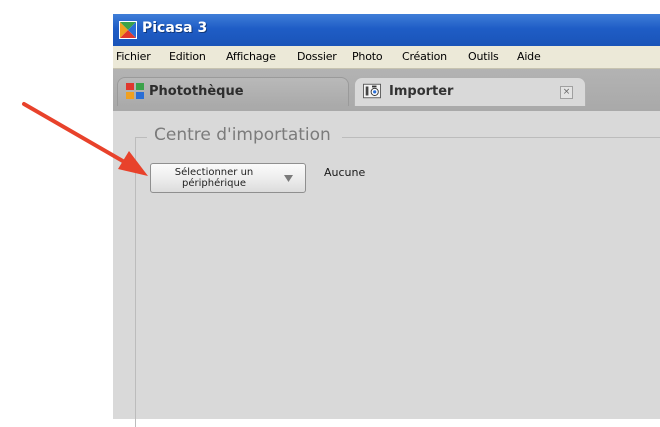 This screenshot has height=427, width=660. Describe the element at coordinates (483, 56) in the screenshot. I see `menu-item-outils: Outils` at that location.